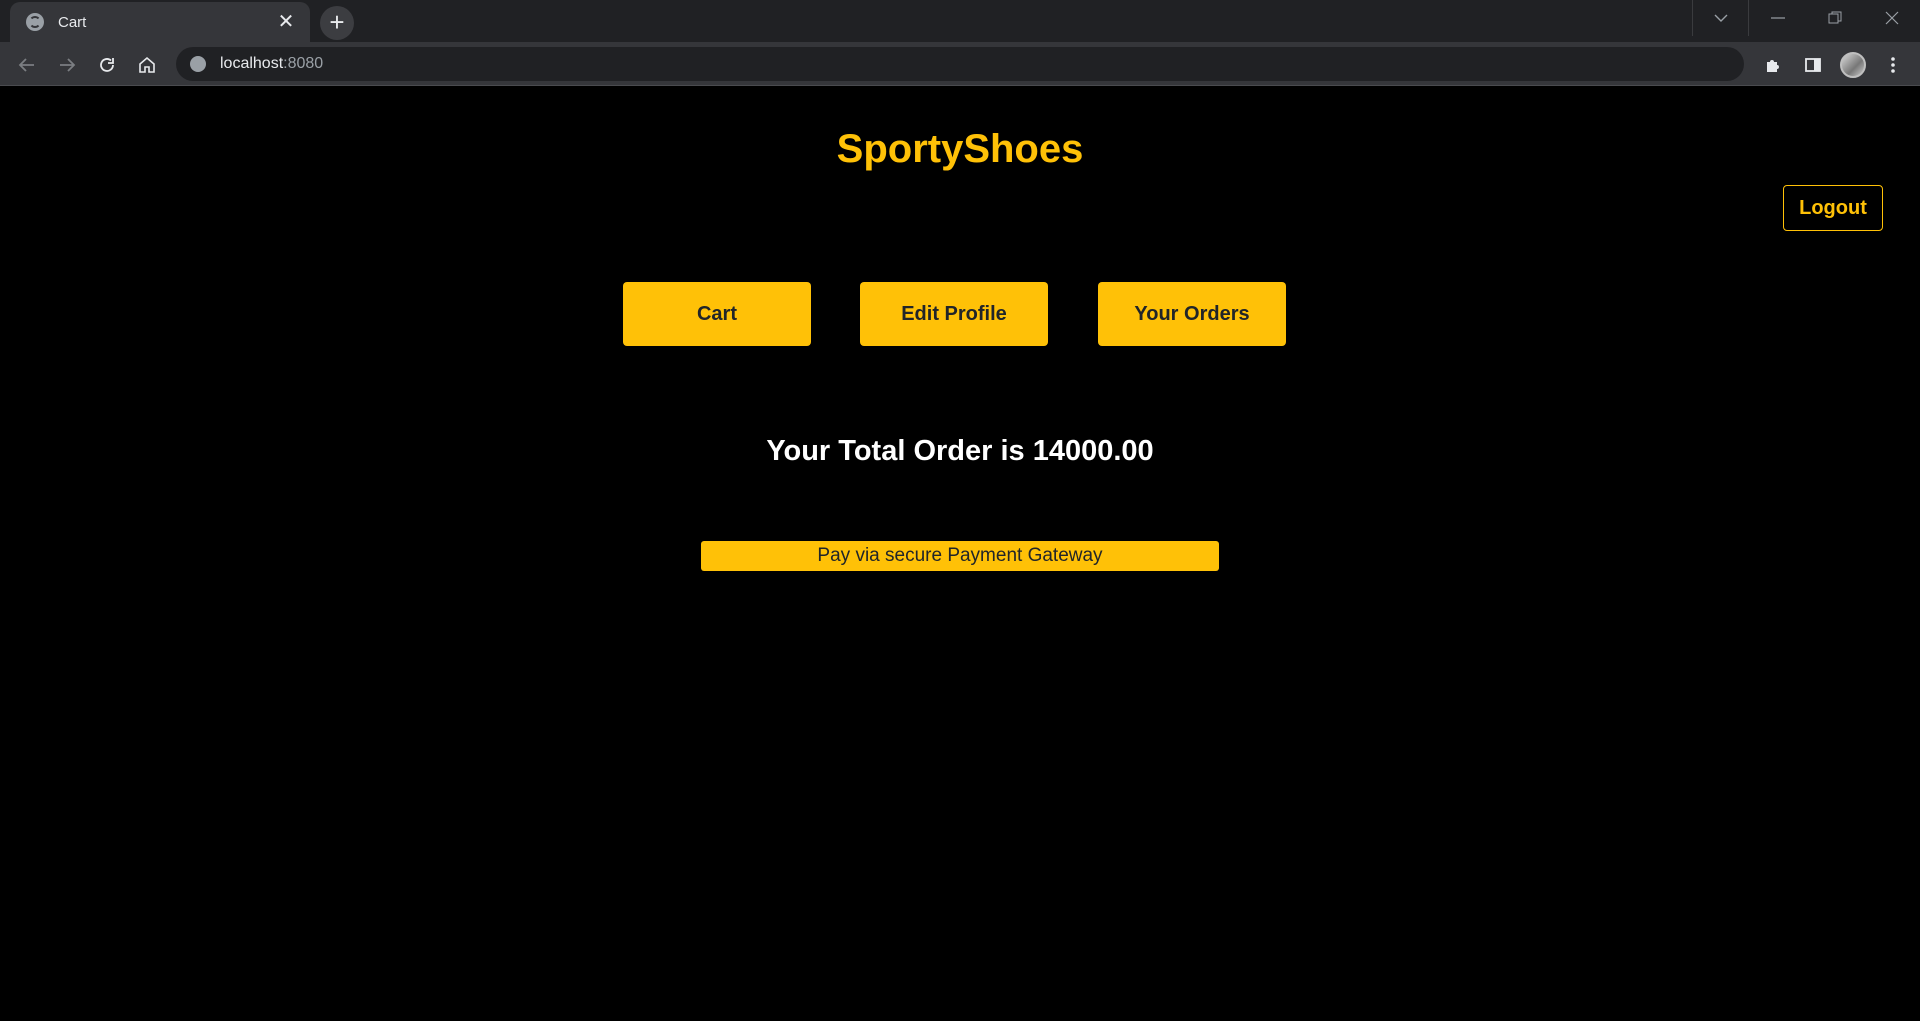  What do you see at coordinates (1891, 18) in the screenshot?
I see `window-close-icon` at bounding box center [1891, 18].